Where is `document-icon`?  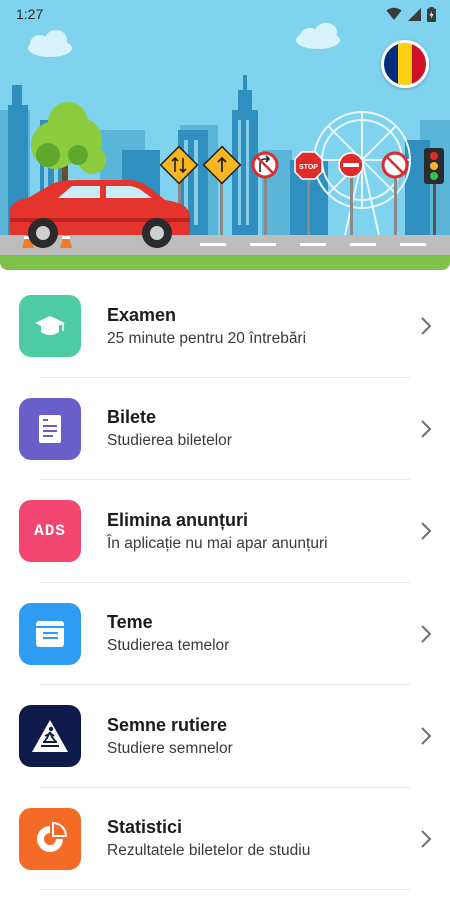
document-icon is located at coordinates (50, 428).